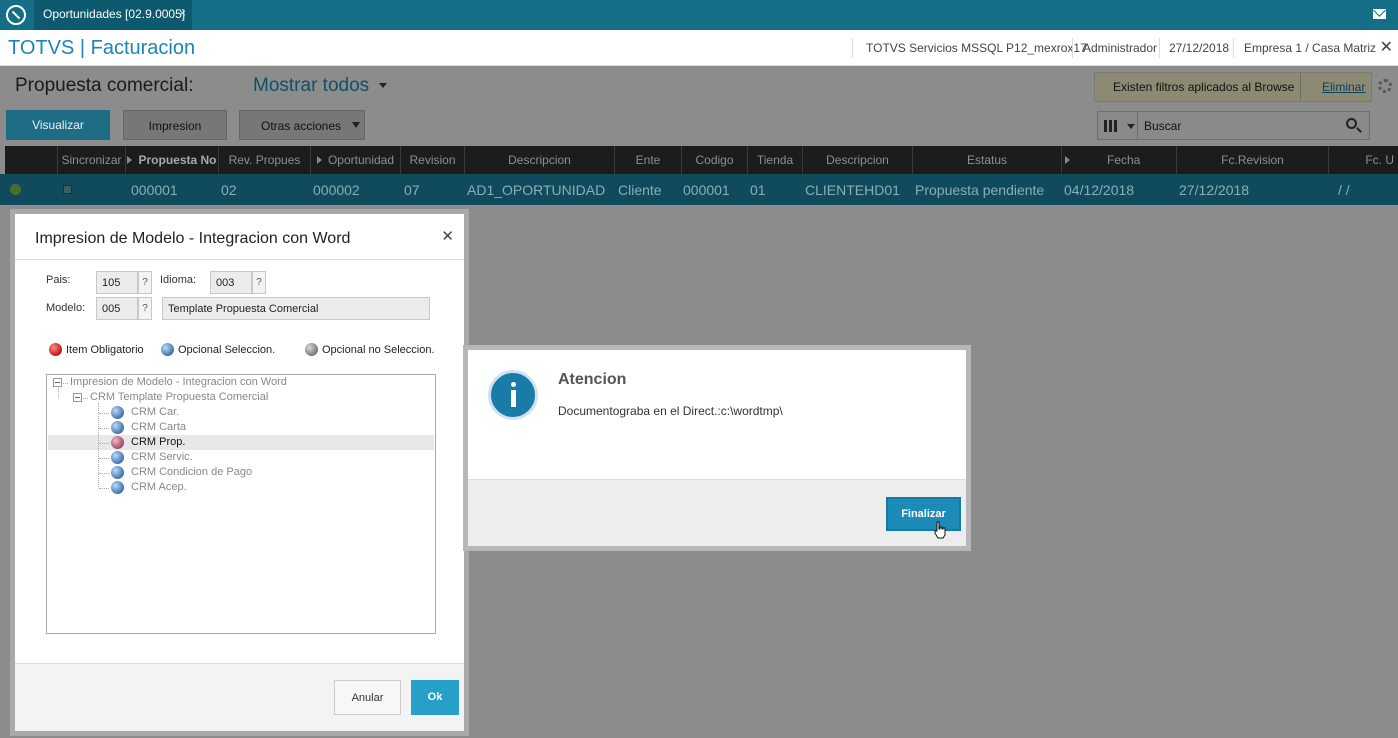 Image resolution: width=1398 pixels, height=738 pixels. I want to click on column-header: Revision, so click(432, 160).